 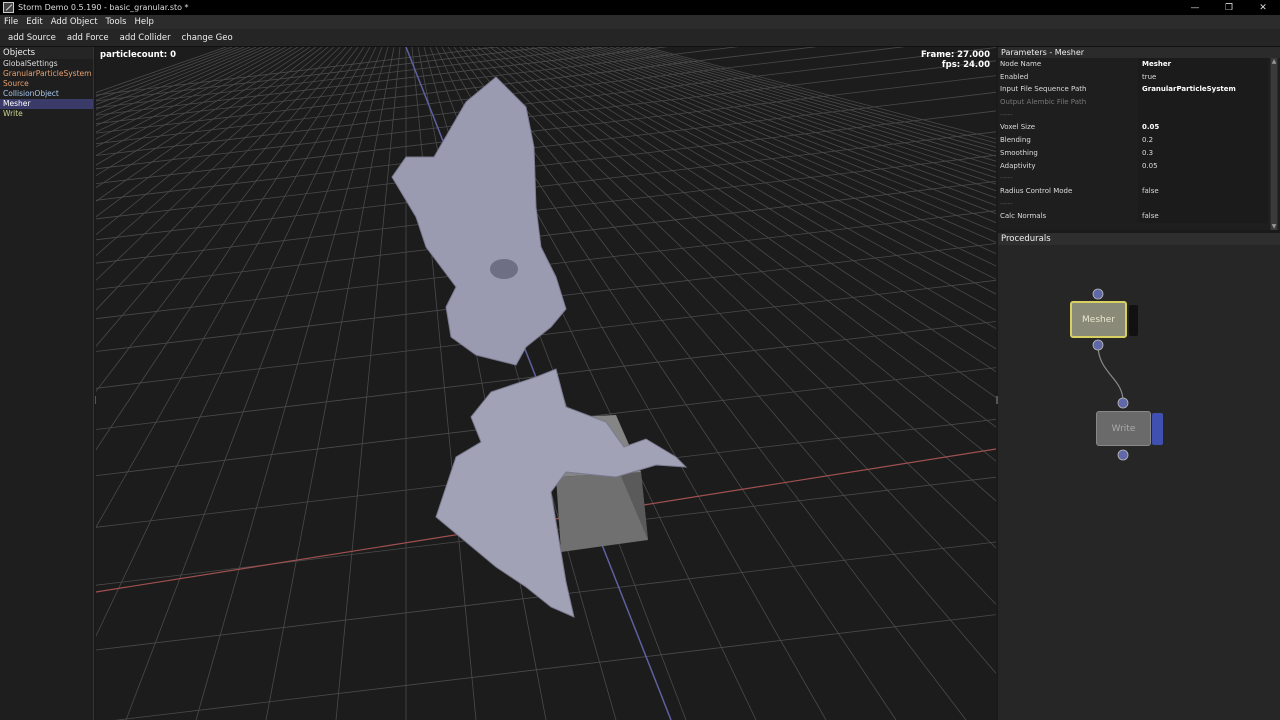 What do you see at coordinates (1203, 153) in the screenshot?
I see `parameter-value: 0.3` at bounding box center [1203, 153].